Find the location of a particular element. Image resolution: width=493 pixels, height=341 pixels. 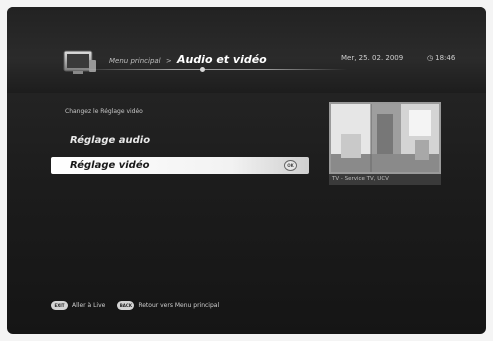

preview-caption: TV - Service TV, UCV is located at coordinates (385, 179).